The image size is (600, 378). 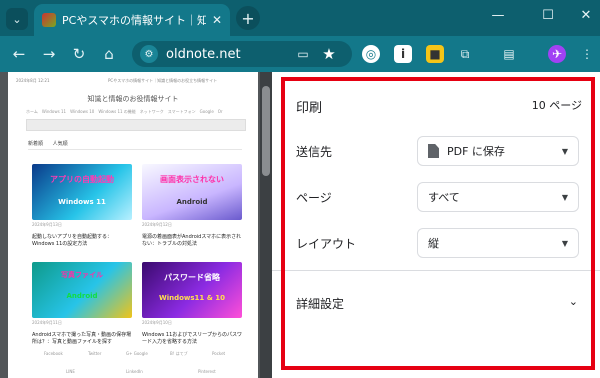 What do you see at coordinates (157, 224) in the screenshot?
I see `card-date: 2024年9月12日` at bounding box center [157, 224].